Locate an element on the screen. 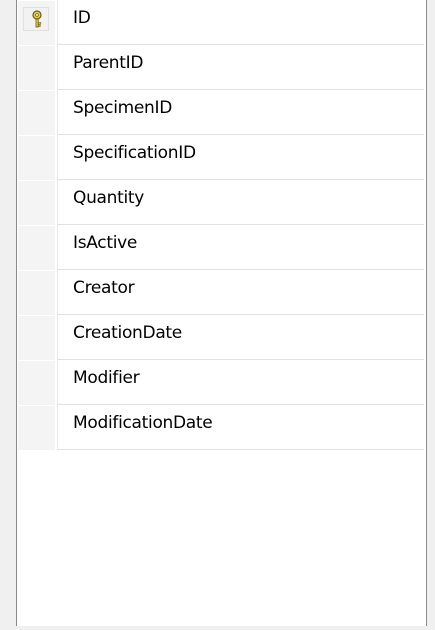 This screenshot has height=630, width=435. column-row-modifier: Modifier is located at coordinates (221, 382).